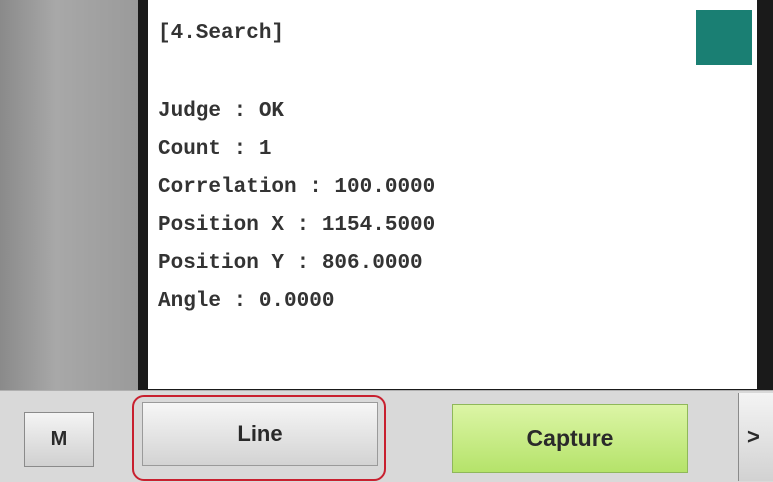  Describe the element at coordinates (297, 187) in the screenshot. I see `result-correlation: Correlation : 100.0000` at that location.